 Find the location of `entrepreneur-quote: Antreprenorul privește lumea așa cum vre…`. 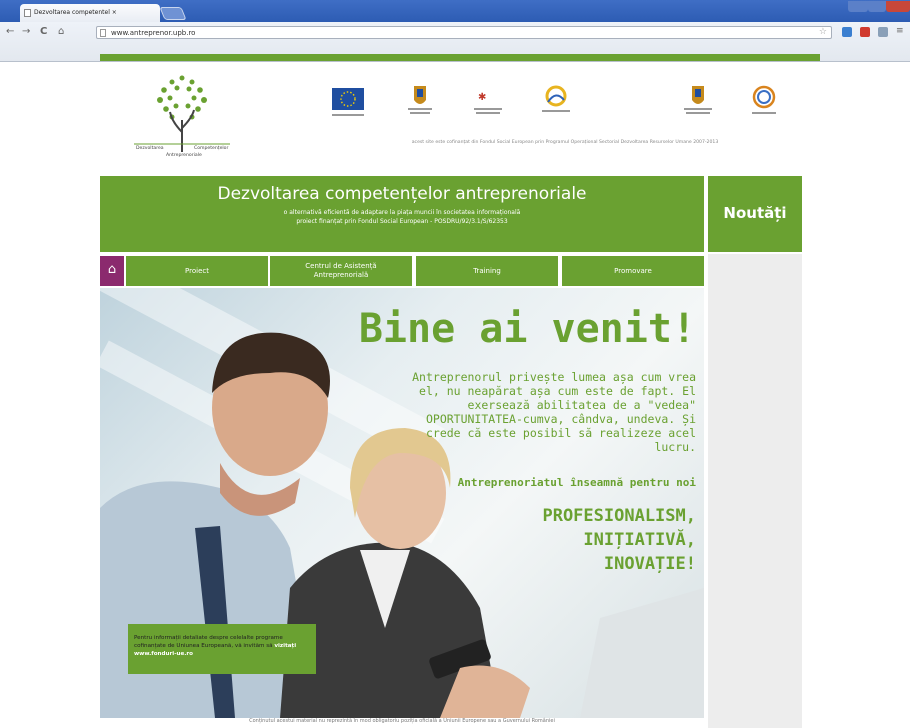

entrepreneur-quote: Antreprenorul privește lumea așa cum vre… is located at coordinates (554, 412).